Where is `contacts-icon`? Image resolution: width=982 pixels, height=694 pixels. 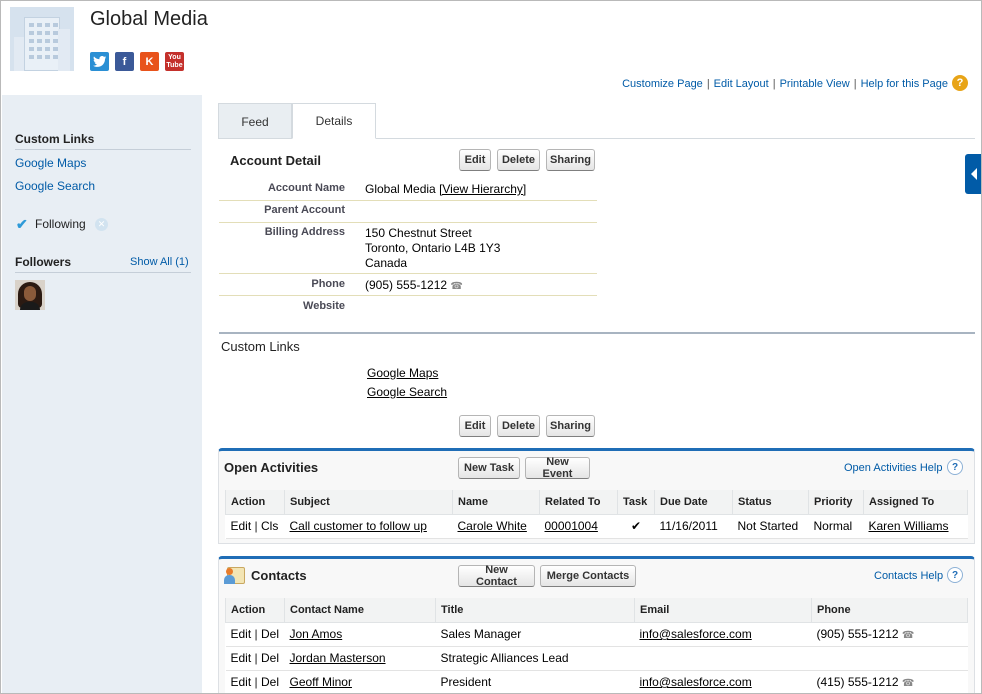
contacts-icon is located at coordinates (235, 575).